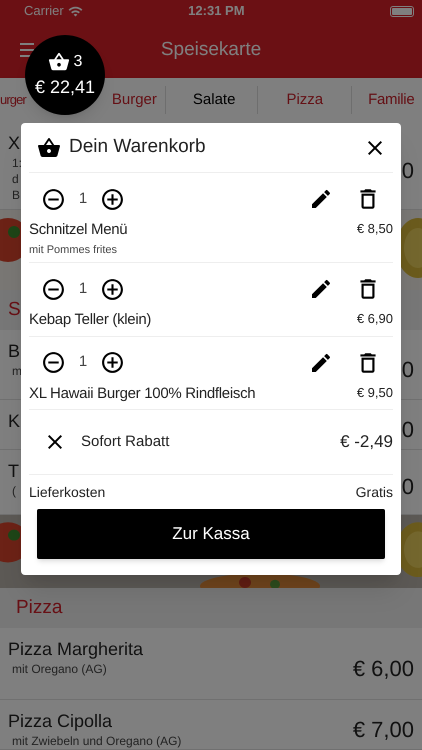 The height and width of the screenshot is (750, 422). What do you see at coordinates (366, 442) in the screenshot?
I see `discount-amount: € -2,49` at bounding box center [366, 442].